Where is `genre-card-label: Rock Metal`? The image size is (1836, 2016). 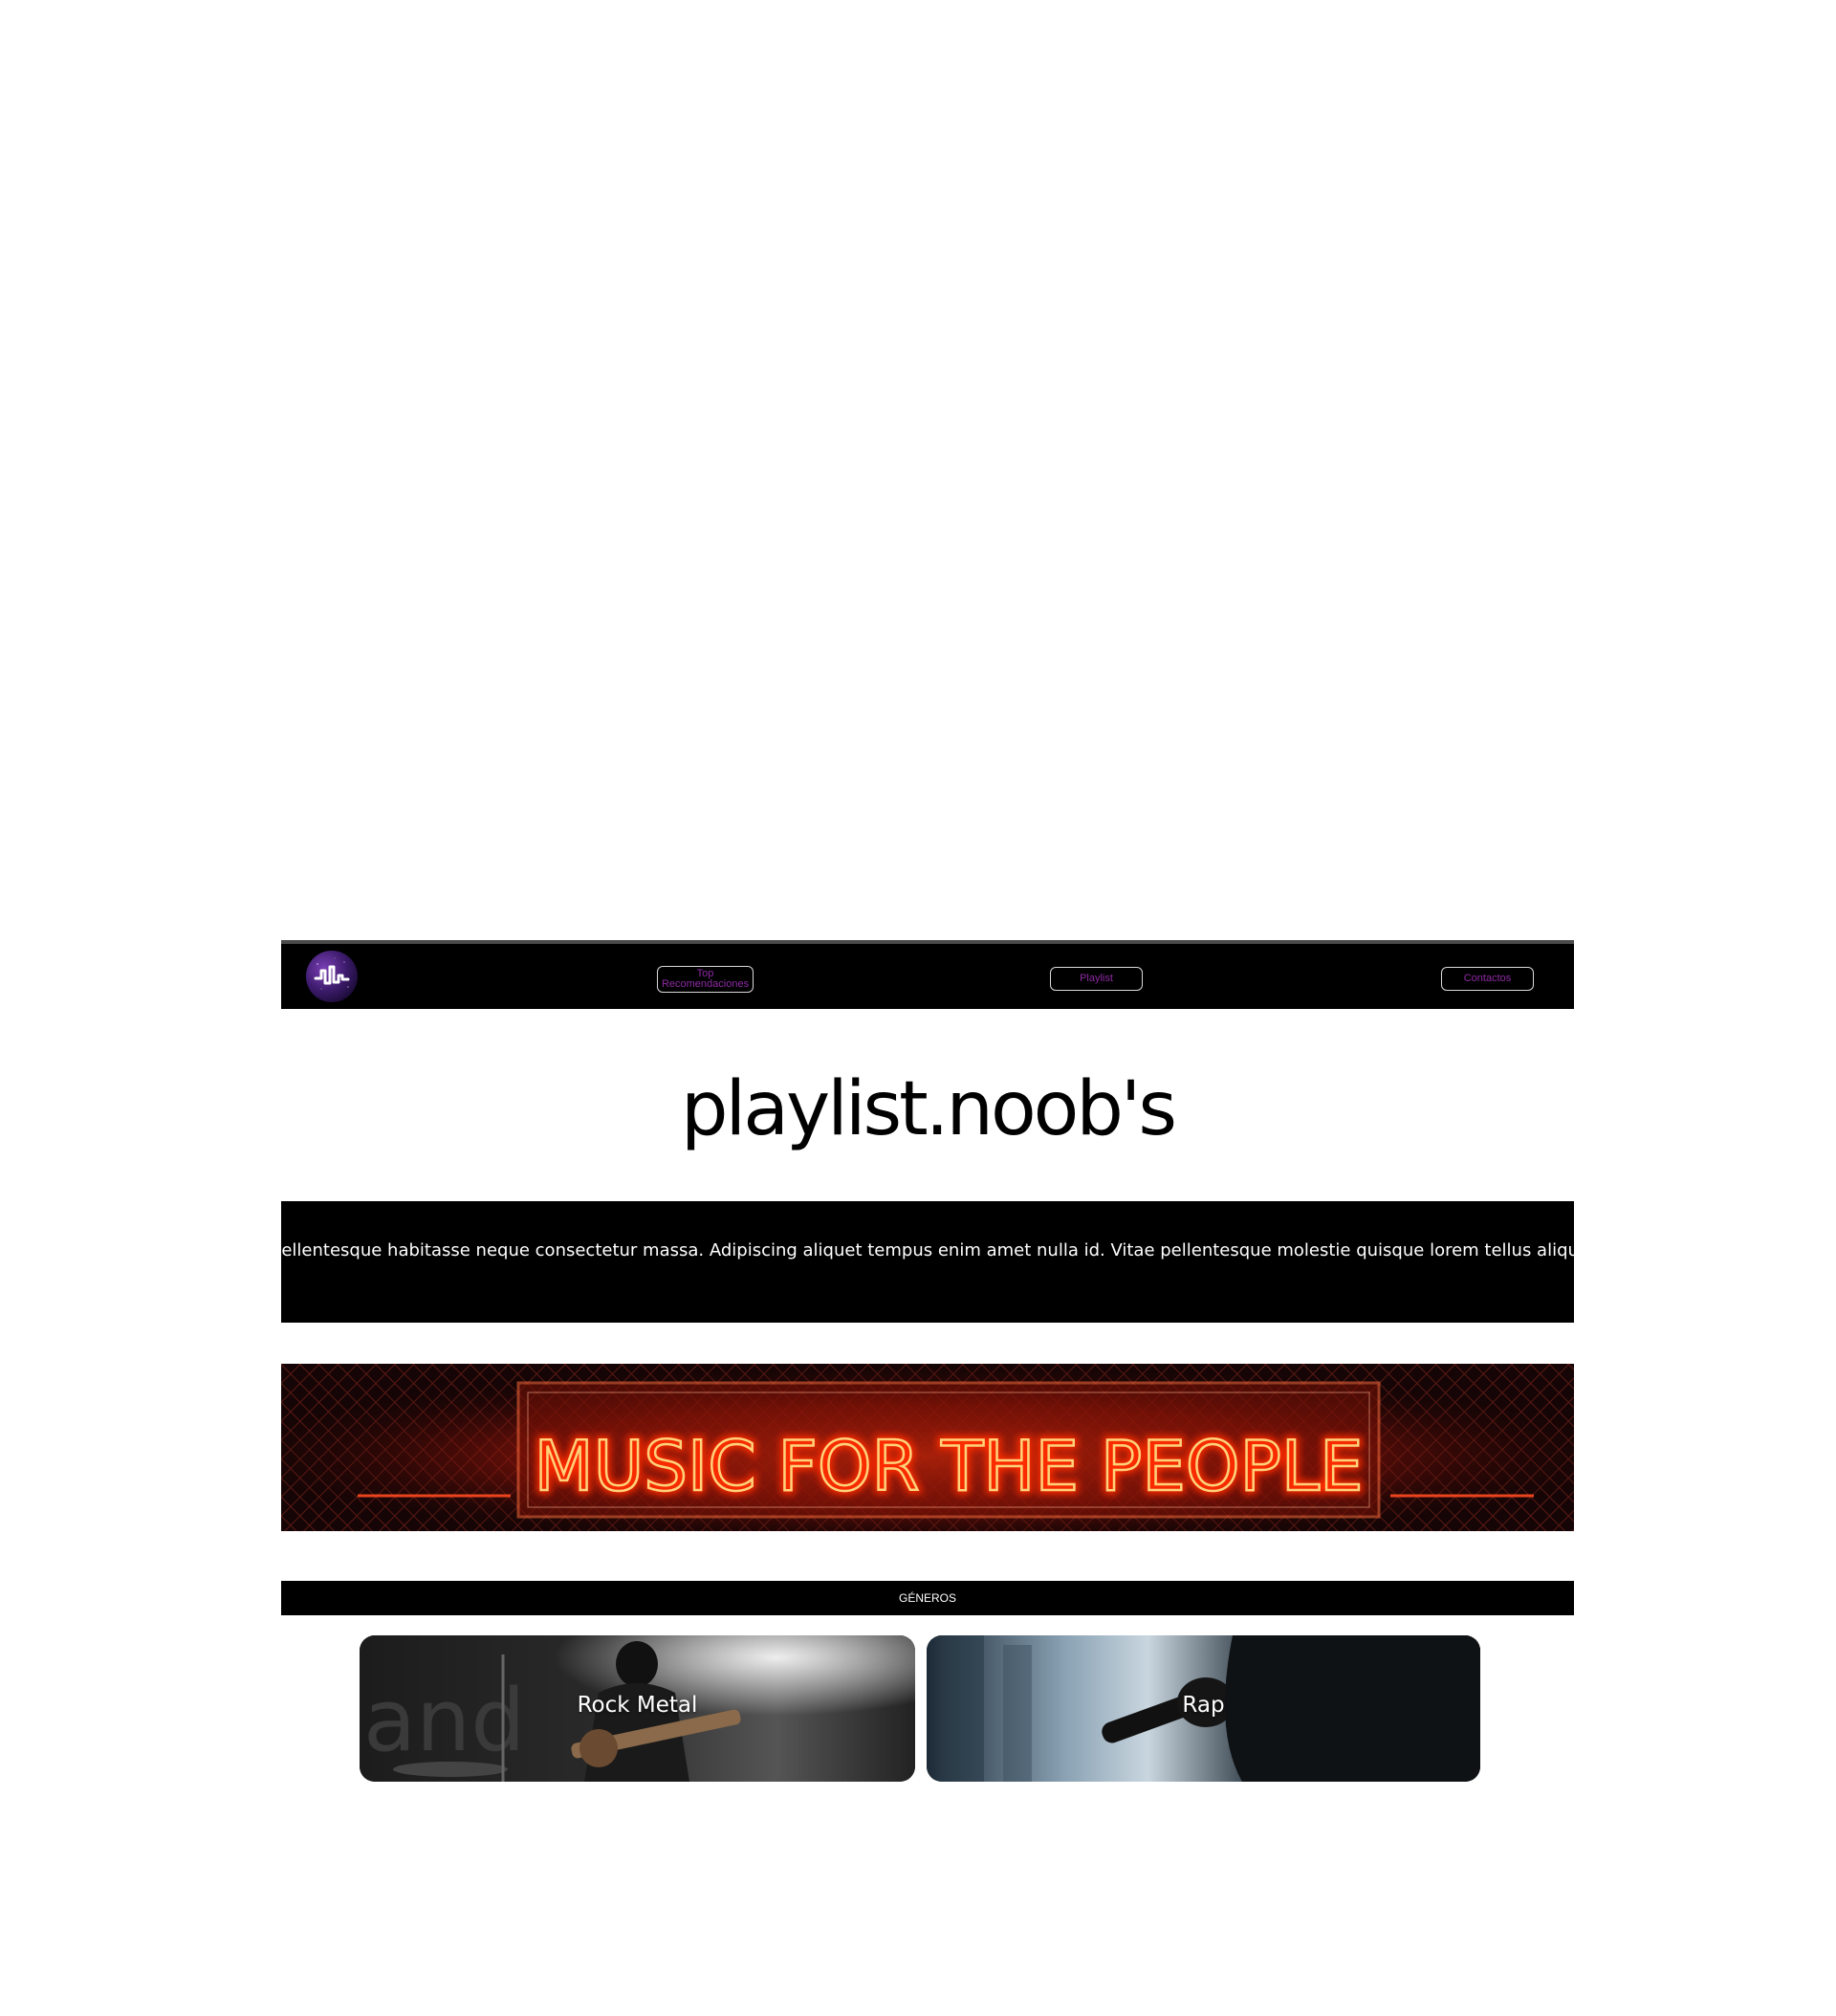
genre-card-label: Rock Metal is located at coordinates (638, 1705).